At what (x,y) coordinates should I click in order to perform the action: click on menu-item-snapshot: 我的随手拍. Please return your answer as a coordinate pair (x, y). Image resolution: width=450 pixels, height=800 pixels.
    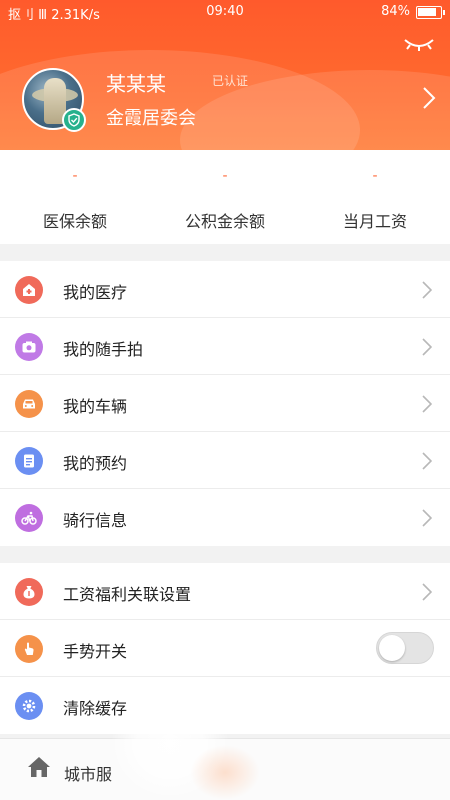
    Looking at the image, I should click on (225, 346).